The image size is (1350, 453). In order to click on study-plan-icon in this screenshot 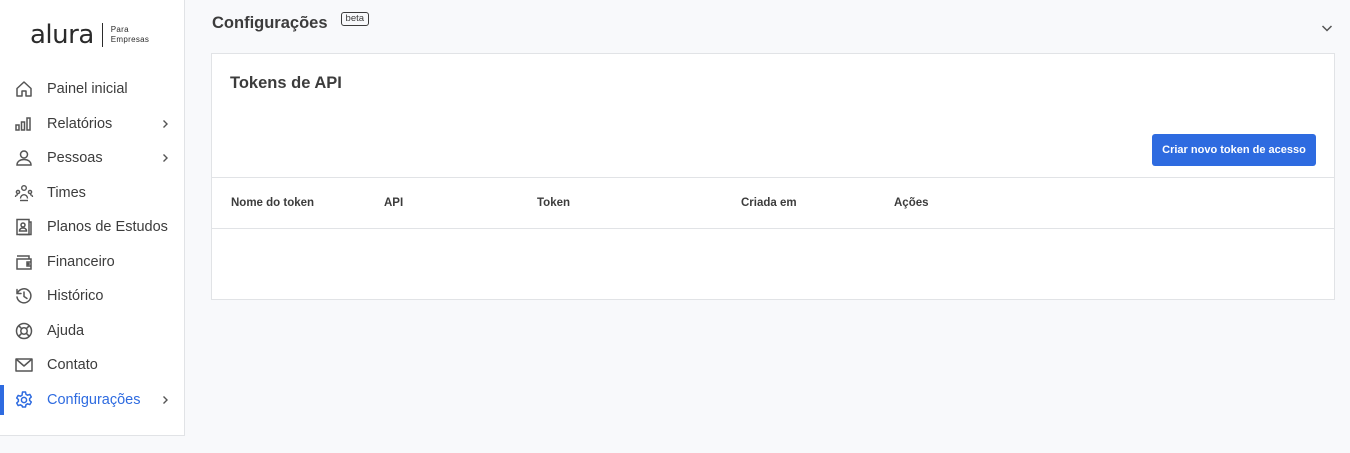, I will do `click(24, 227)`.